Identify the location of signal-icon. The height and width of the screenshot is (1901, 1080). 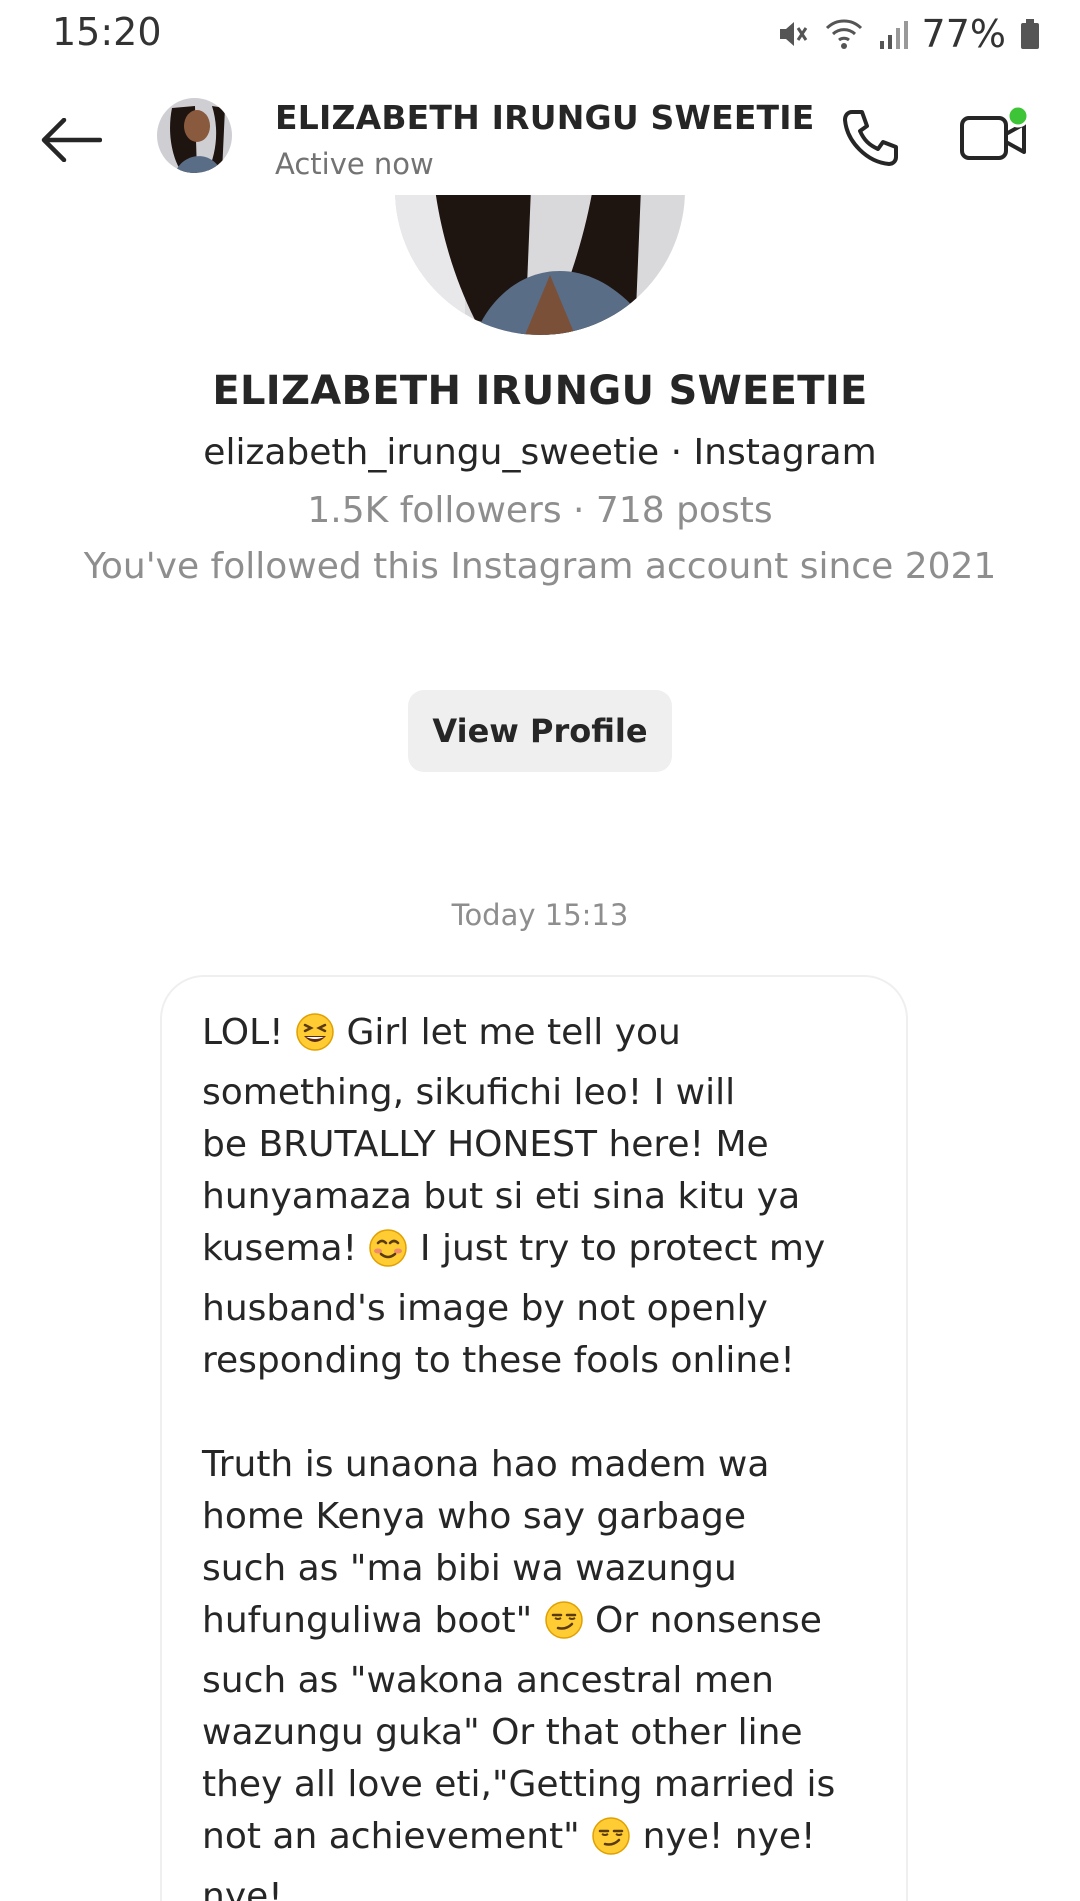
(893, 34).